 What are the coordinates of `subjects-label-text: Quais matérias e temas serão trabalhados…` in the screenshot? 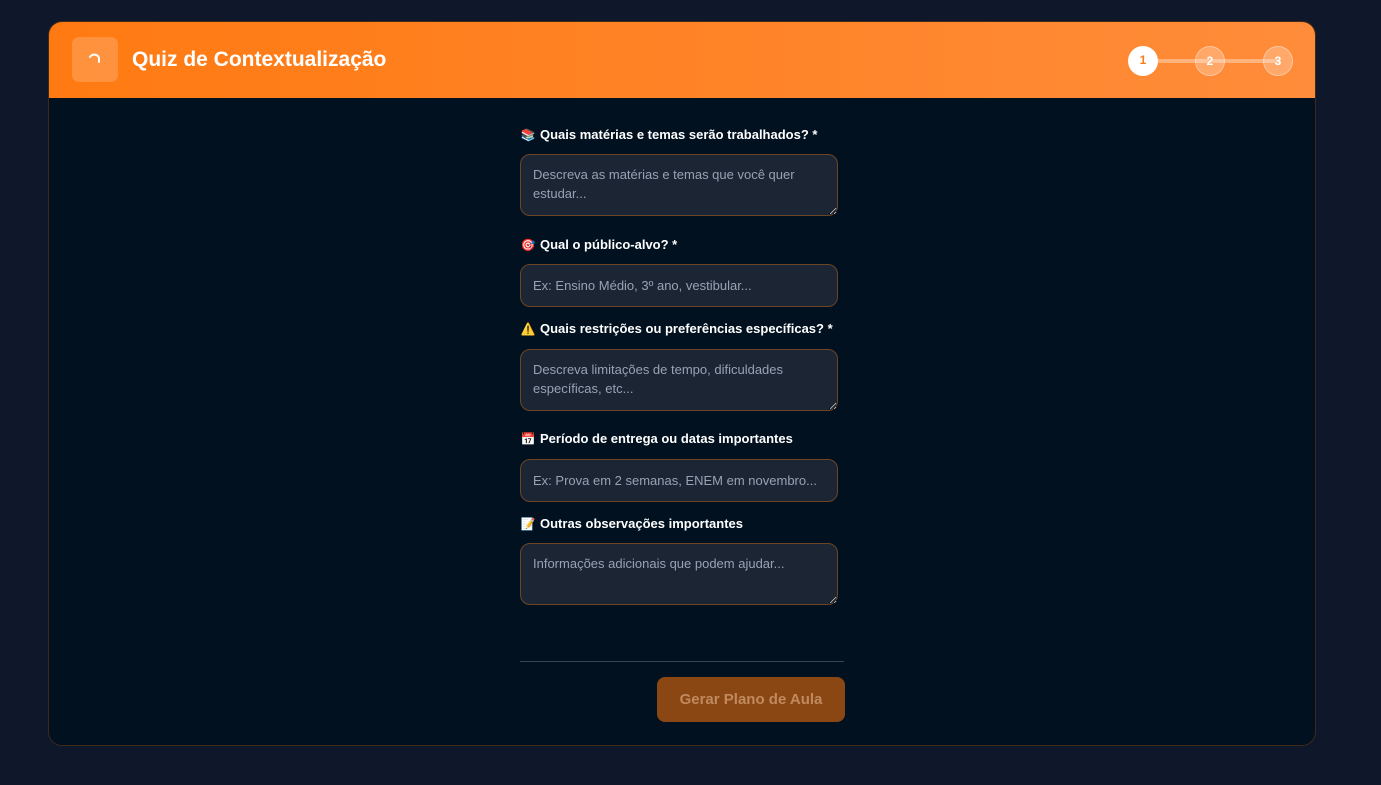 It's located at (679, 134).